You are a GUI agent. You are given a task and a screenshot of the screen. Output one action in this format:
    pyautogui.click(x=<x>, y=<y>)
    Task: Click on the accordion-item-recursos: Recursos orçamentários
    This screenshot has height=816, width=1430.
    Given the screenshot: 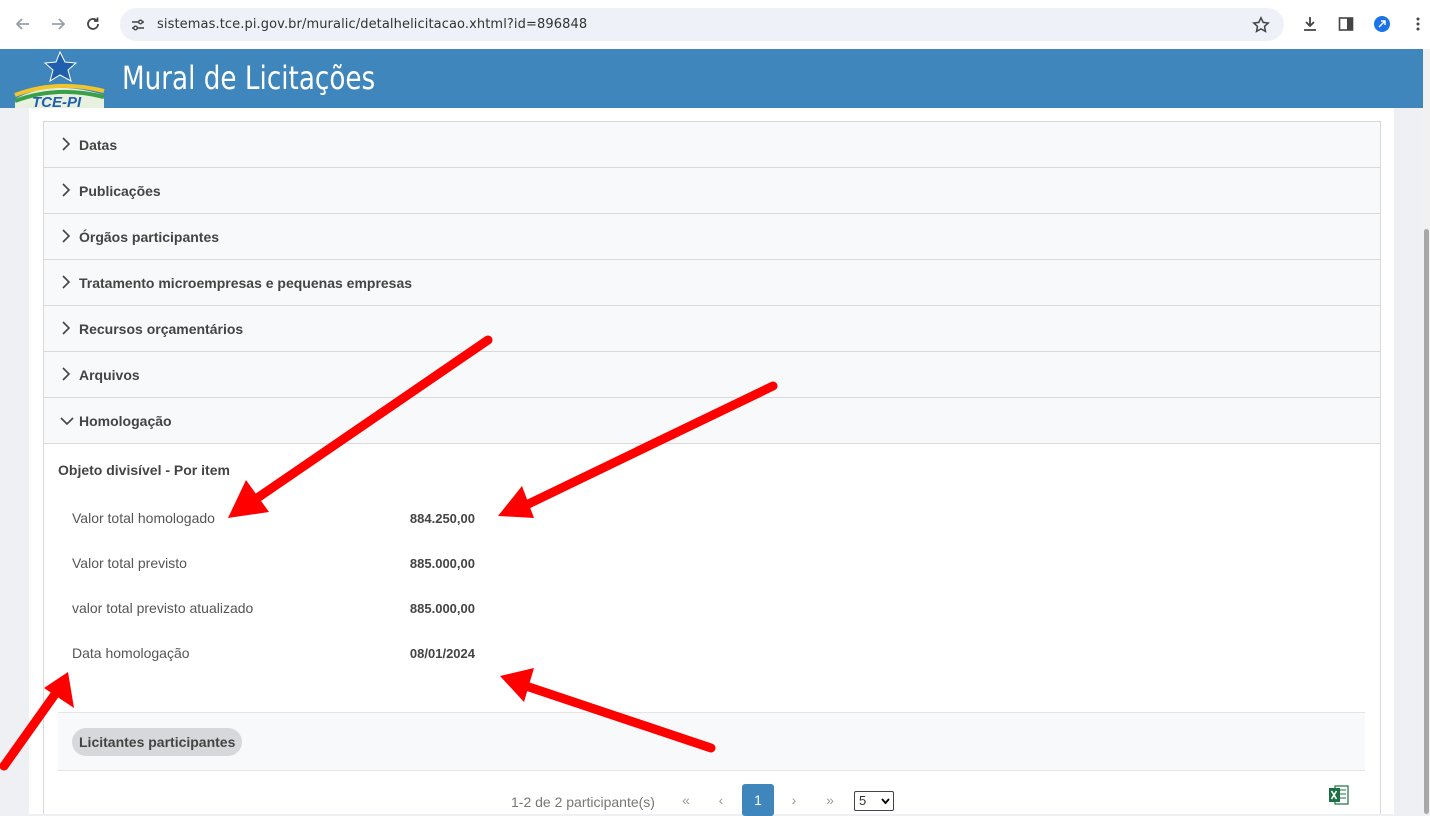 What is the action you would take?
    pyautogui.click(x=712, y=329)
    